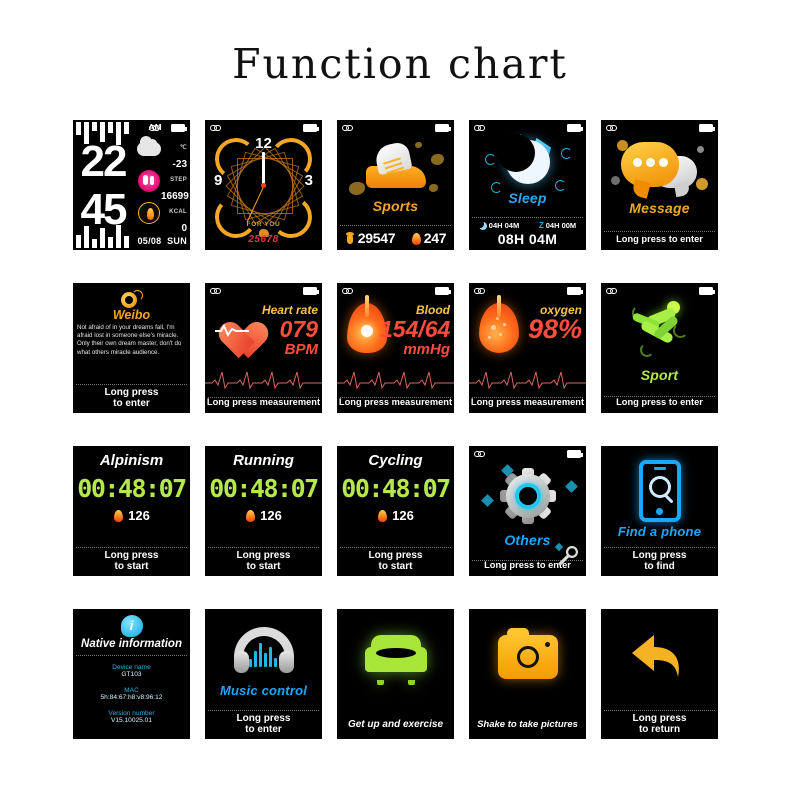  Describe the element at coordinates (504, 225) in the screenshot. I see `deep-sleep-value: 04H 04M` at that location.